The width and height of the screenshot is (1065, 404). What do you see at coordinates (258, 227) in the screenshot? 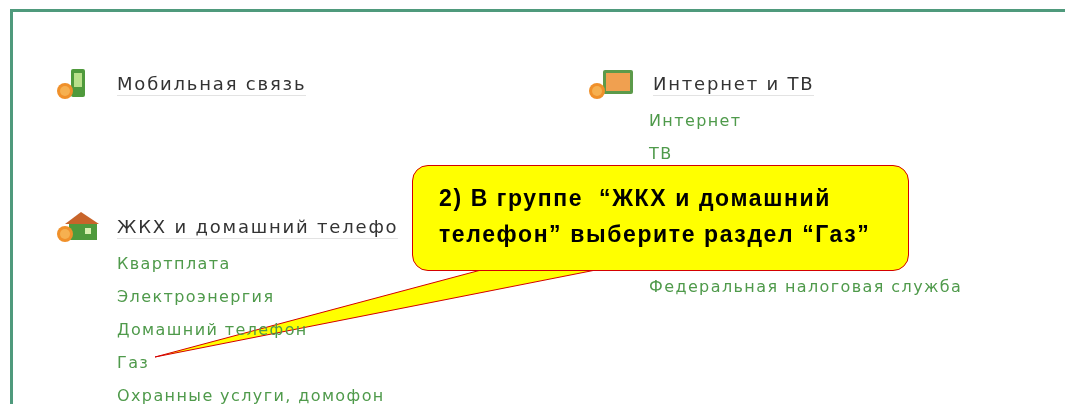
I see `group-heading: ЖКХ и домашний телефо` at bounding box center [258, 227].